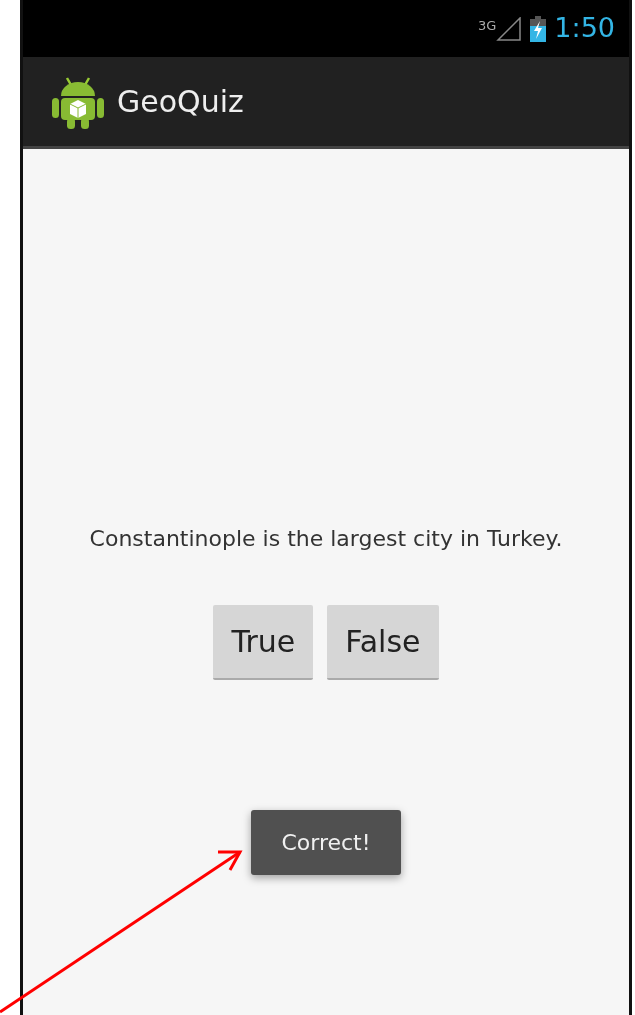 This screenshot has height=1015, width=635. I want to click on toast-message: Correct!, so click(326, 842).